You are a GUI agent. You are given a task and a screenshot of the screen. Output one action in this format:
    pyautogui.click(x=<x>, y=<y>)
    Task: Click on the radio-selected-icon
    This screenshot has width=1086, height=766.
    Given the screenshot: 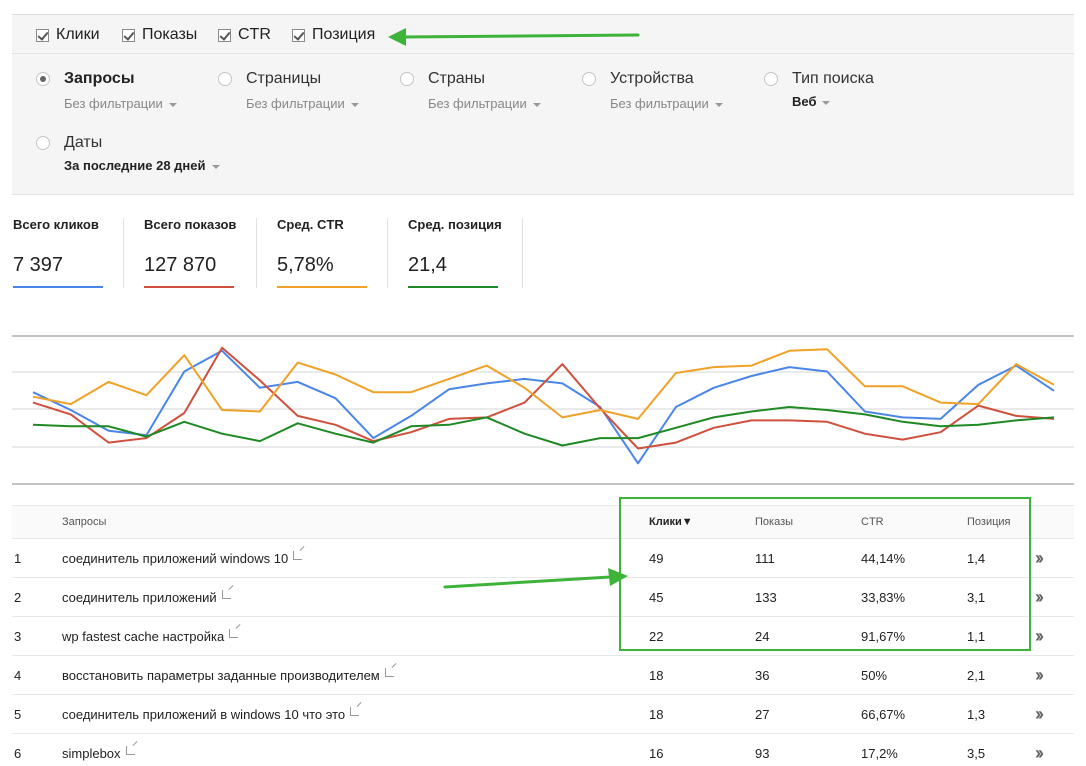 What is the action you would take?
    pyautogui.click(x=43, y=79)
    